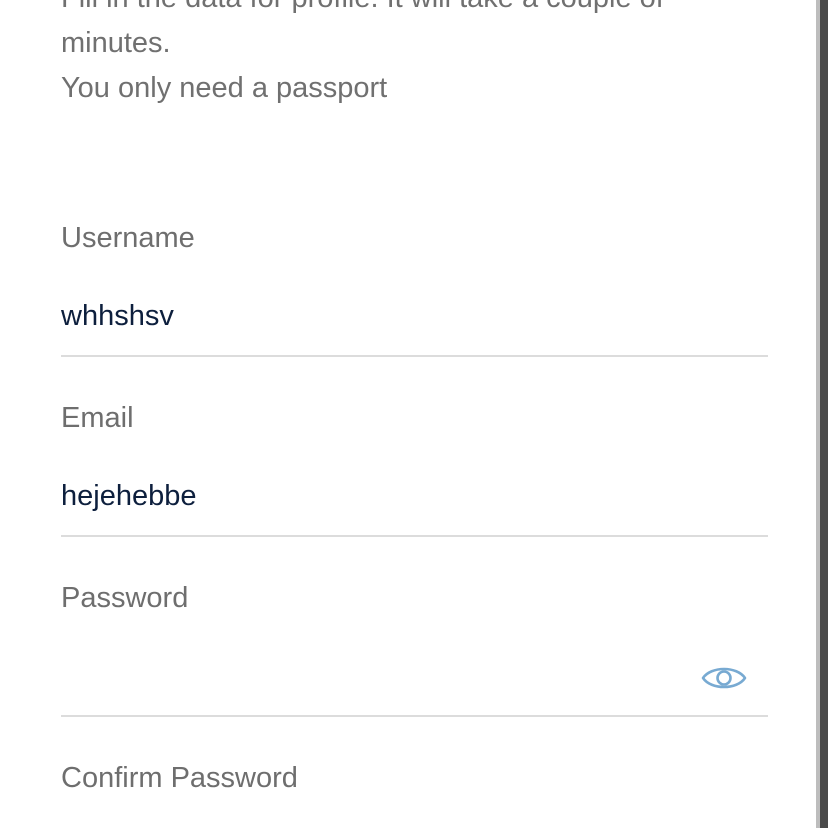  Describe the element at coordinates (116, 43) in the screenshot. I see `intro-line-2: minutes.` at that location.